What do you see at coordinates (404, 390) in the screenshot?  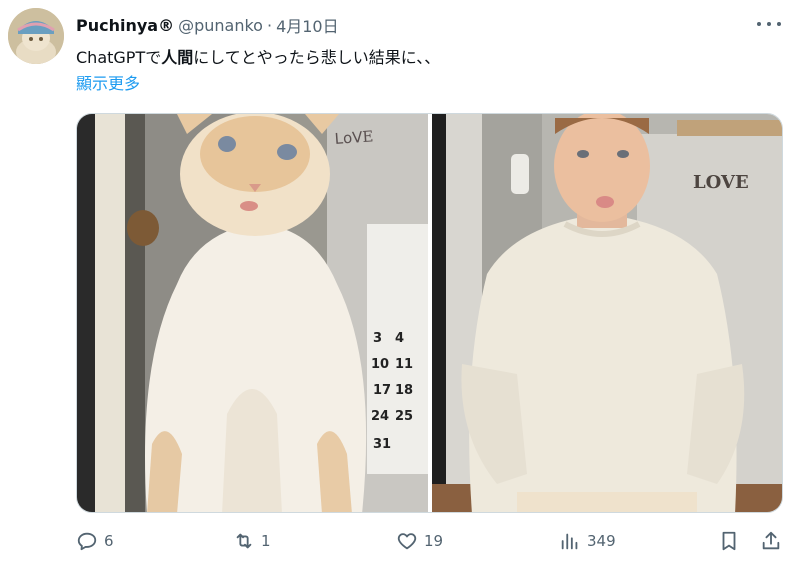 I see `calendar-number: 18` at bounding box center [404, 390].